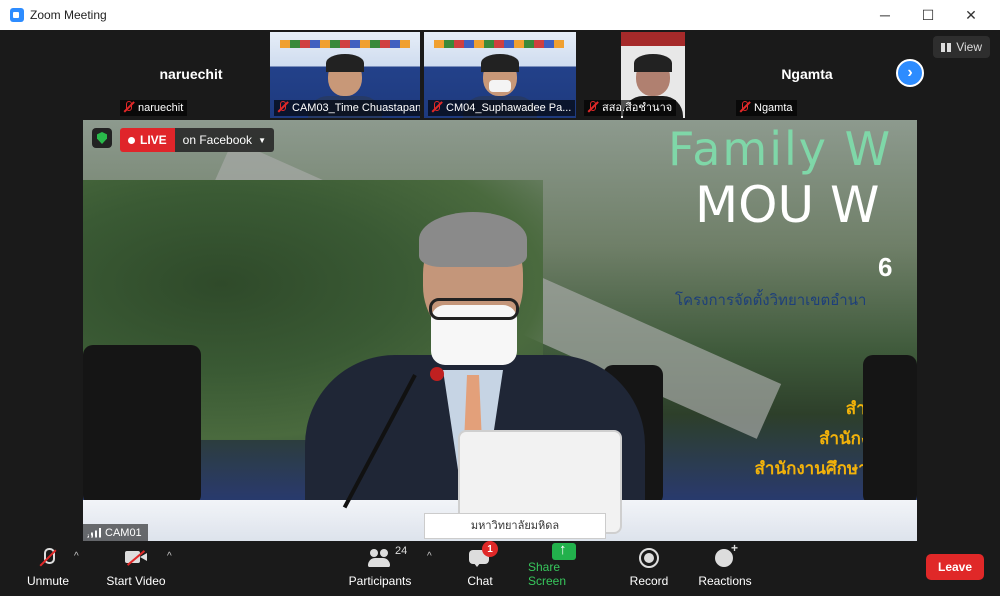  Describe the element at coordinates (115, 532) in the screenshot. I see `speaker-name-label: CAM01` at that location.